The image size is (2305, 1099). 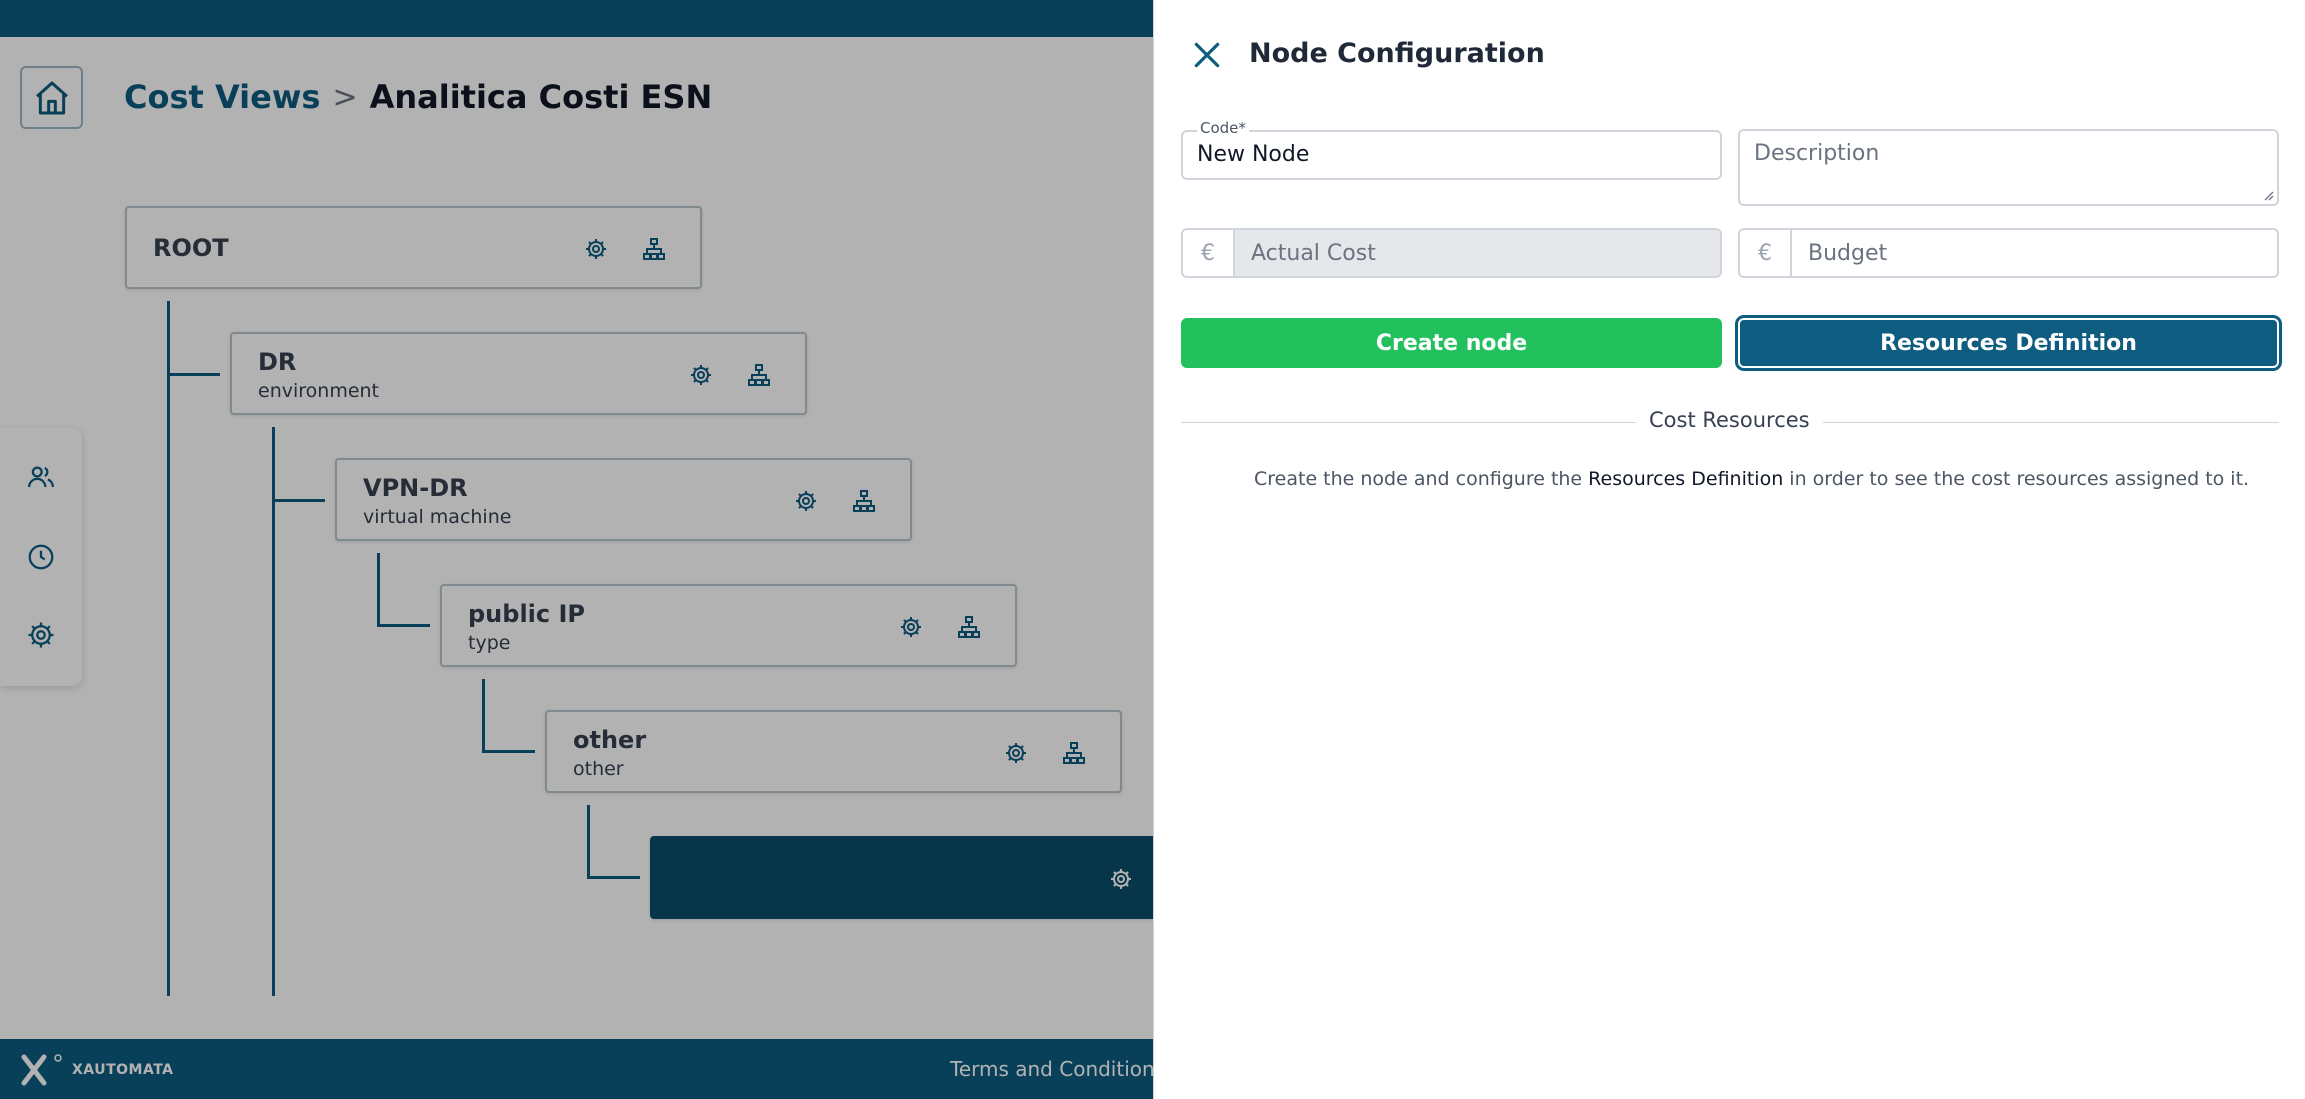 I want to click on panel-title: Node Configuration, so click(x=1397, y=53).